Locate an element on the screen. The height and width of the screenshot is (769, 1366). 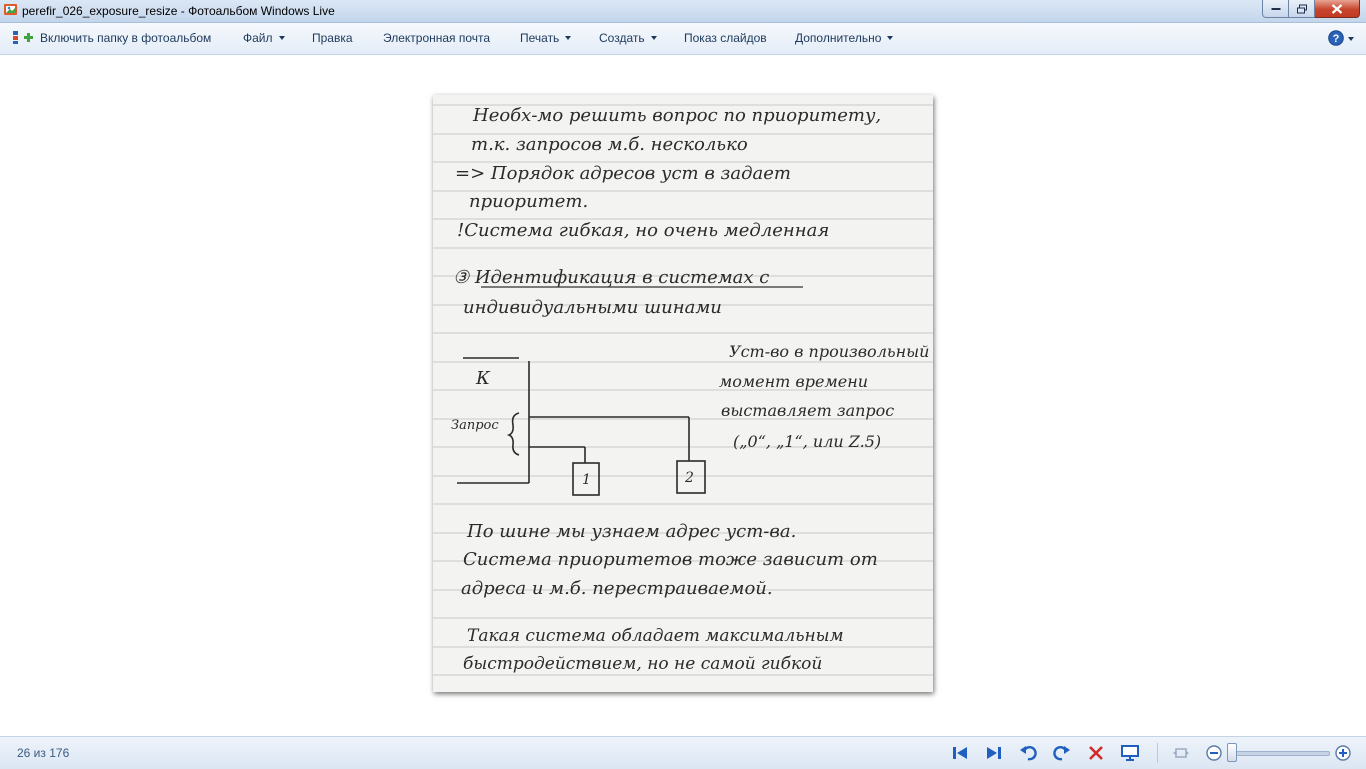
diagram-label-k: К is located at coordinates (483, 378).